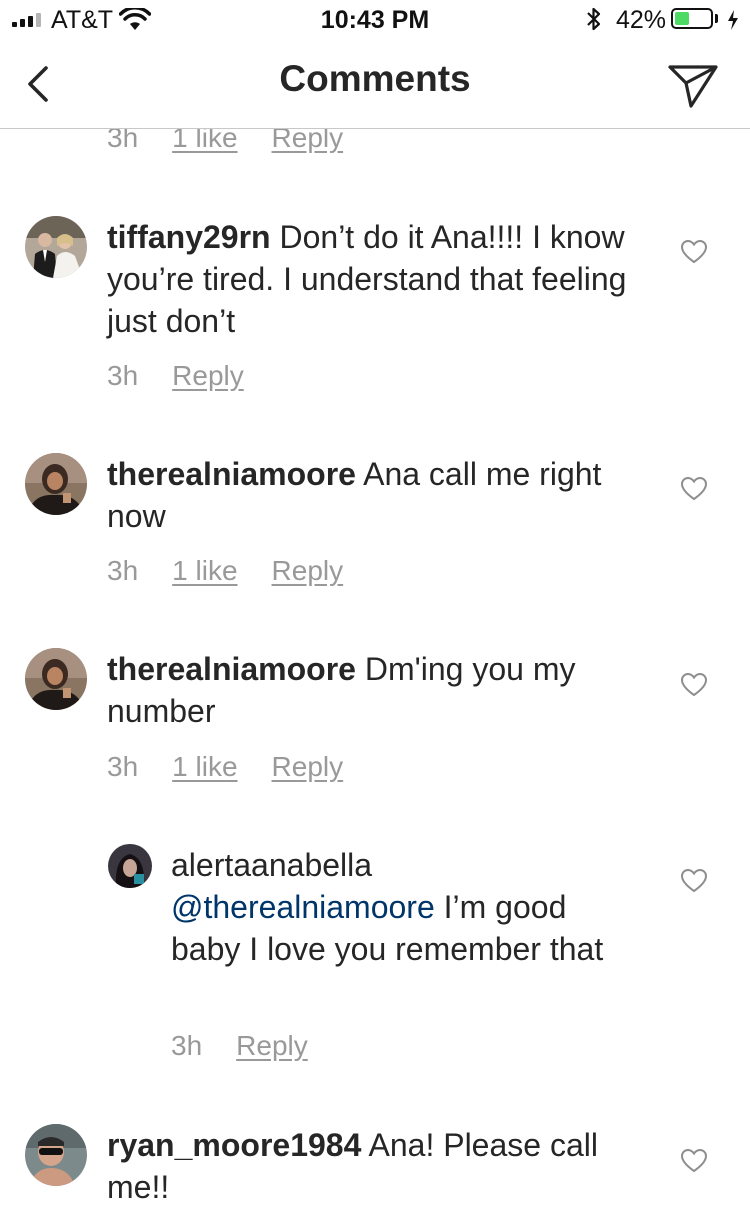  What do you see at coordinates (682, 18) in the screenshot?
I see `battery-level-fill` at bounding box center [682, 18].